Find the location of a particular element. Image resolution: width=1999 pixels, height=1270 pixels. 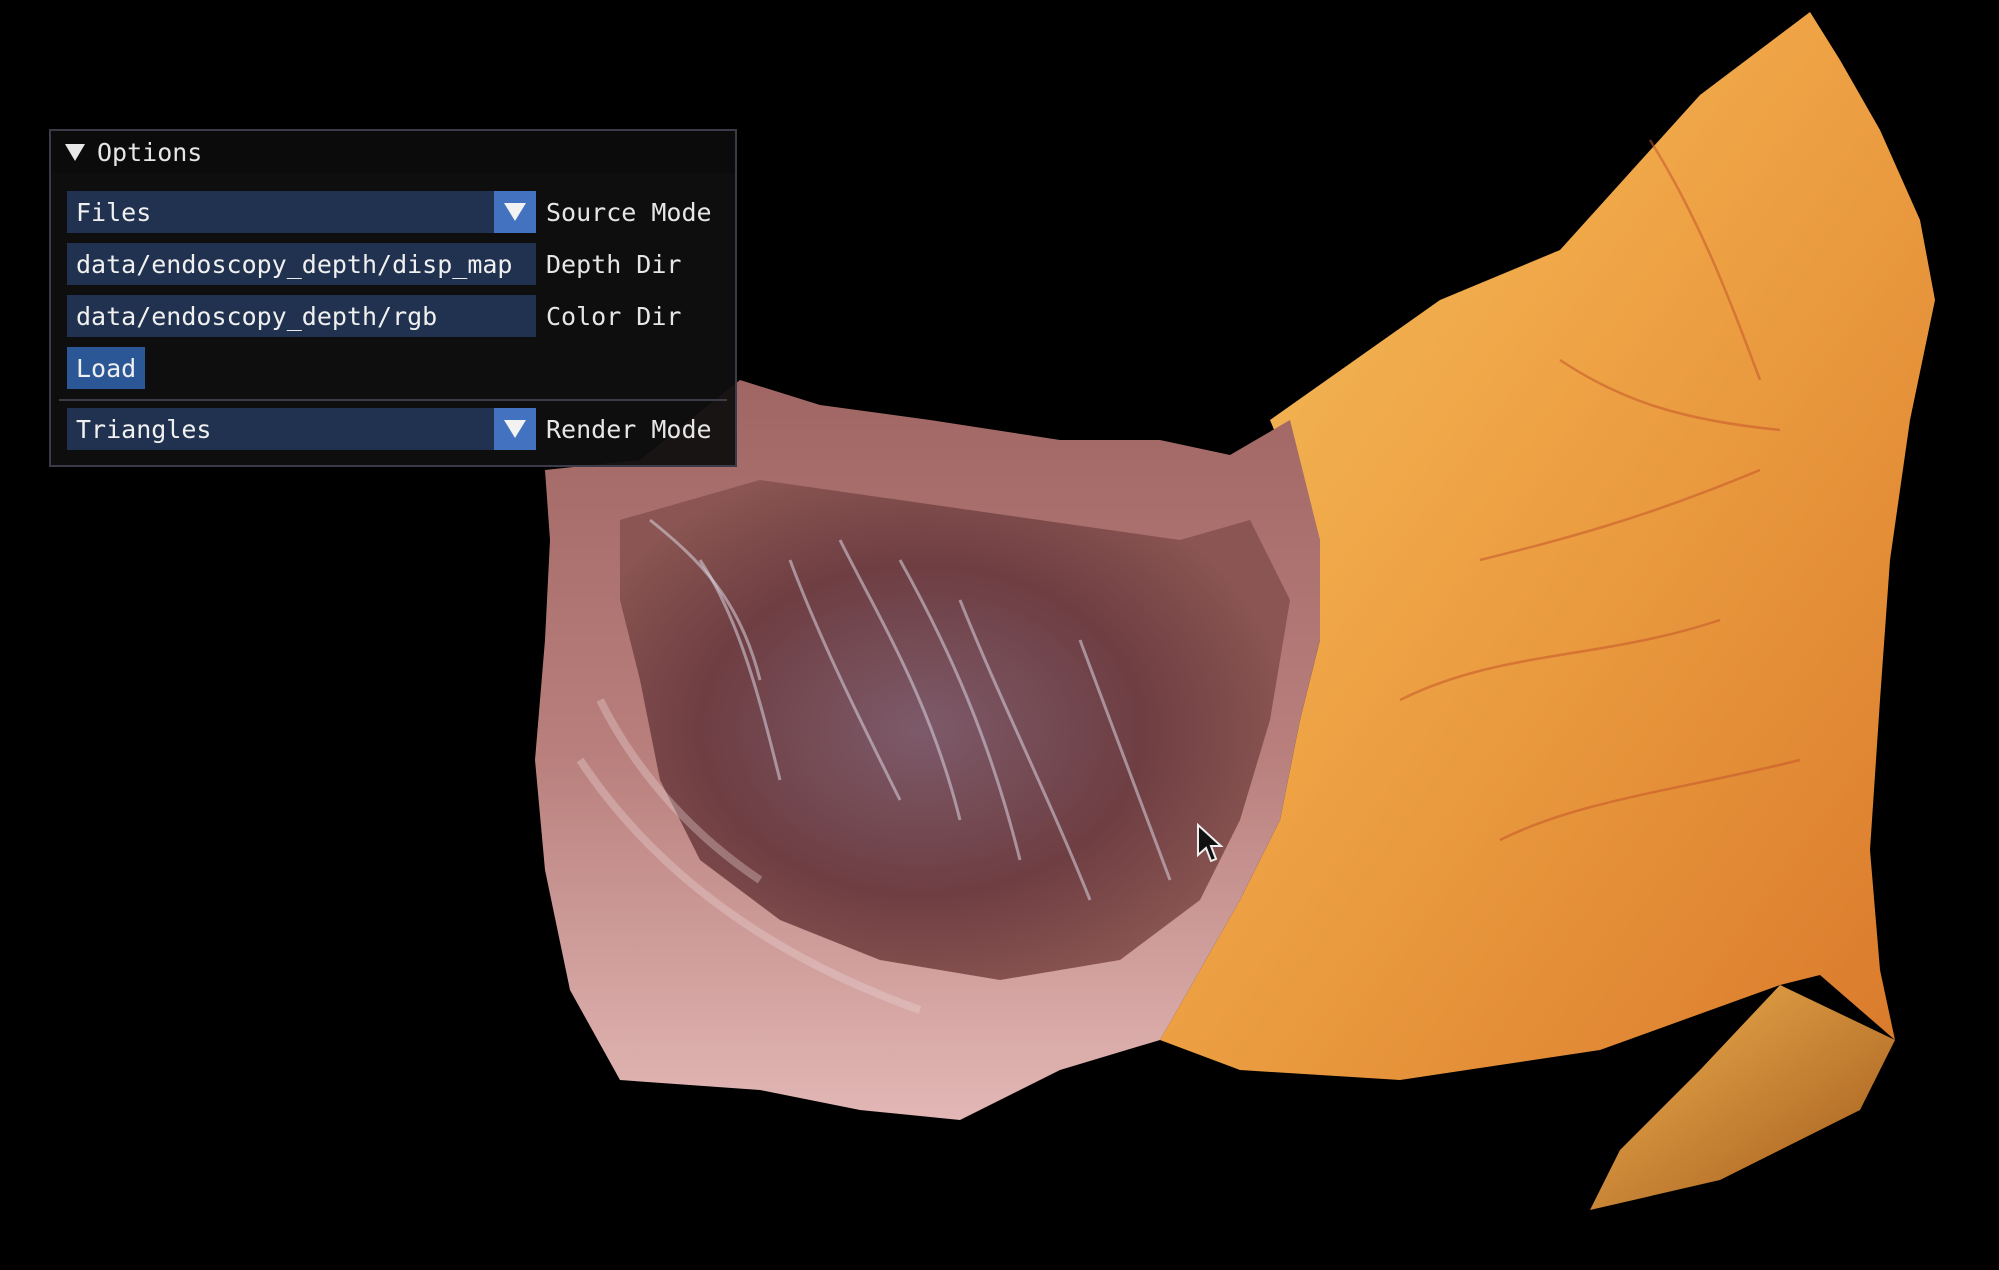

source-mode-row: Files Source Mode is located at coordinates (389, 212).